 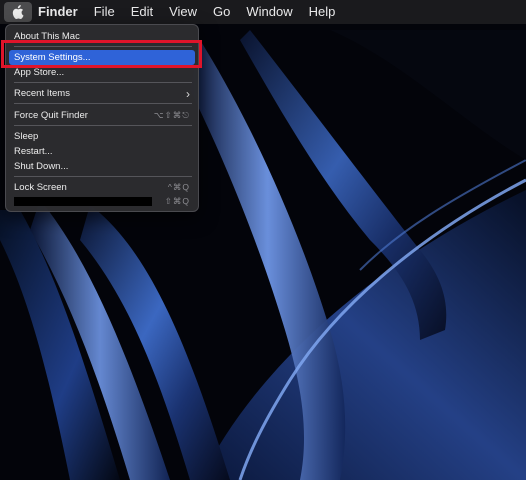 I want to click on highlight-annotation-box, so click(x=101, y=54).